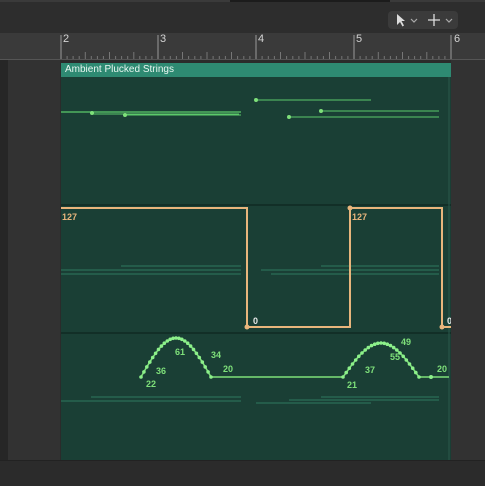 The image size is (485, 486). I want to click on pitch-value-label: 36, so click(161, 371).